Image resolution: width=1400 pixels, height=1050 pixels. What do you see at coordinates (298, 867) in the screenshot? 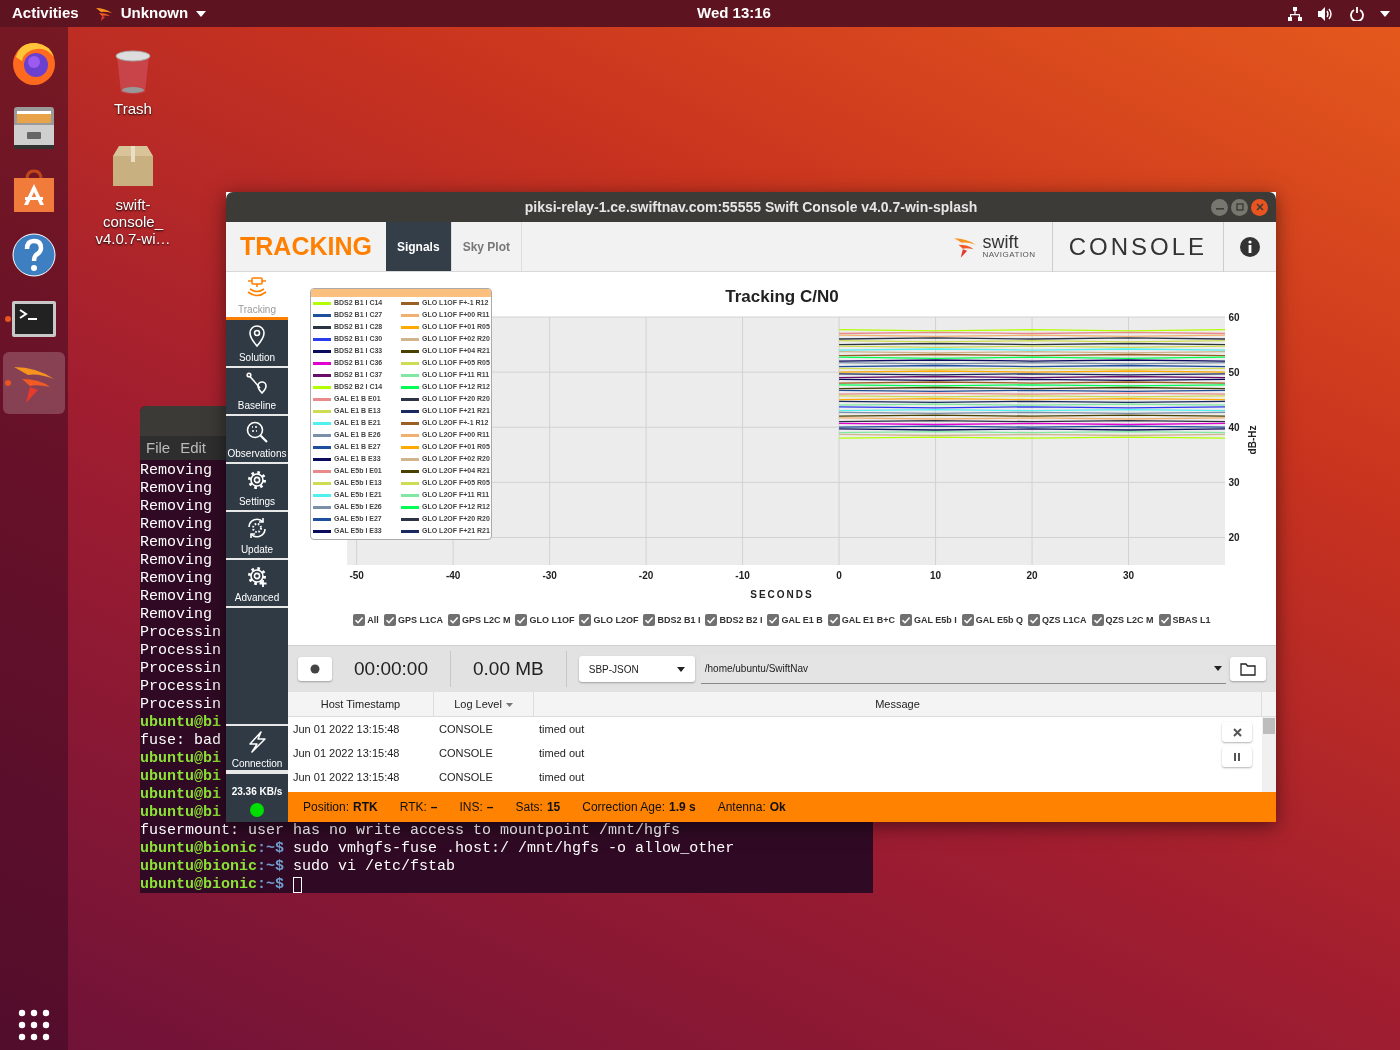
I see `terminal-line: ubuntu@bionic:~$ sudo vi /etc/fstab` at bounding box center [298, 867].